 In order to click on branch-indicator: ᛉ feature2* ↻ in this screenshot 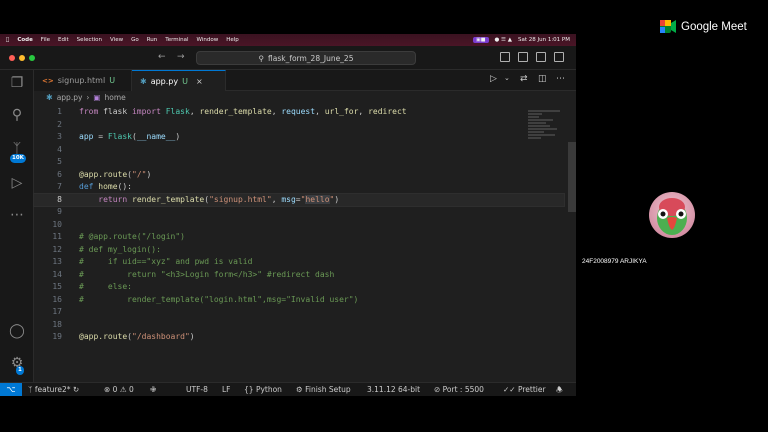, I will do `click(53, 389)`.